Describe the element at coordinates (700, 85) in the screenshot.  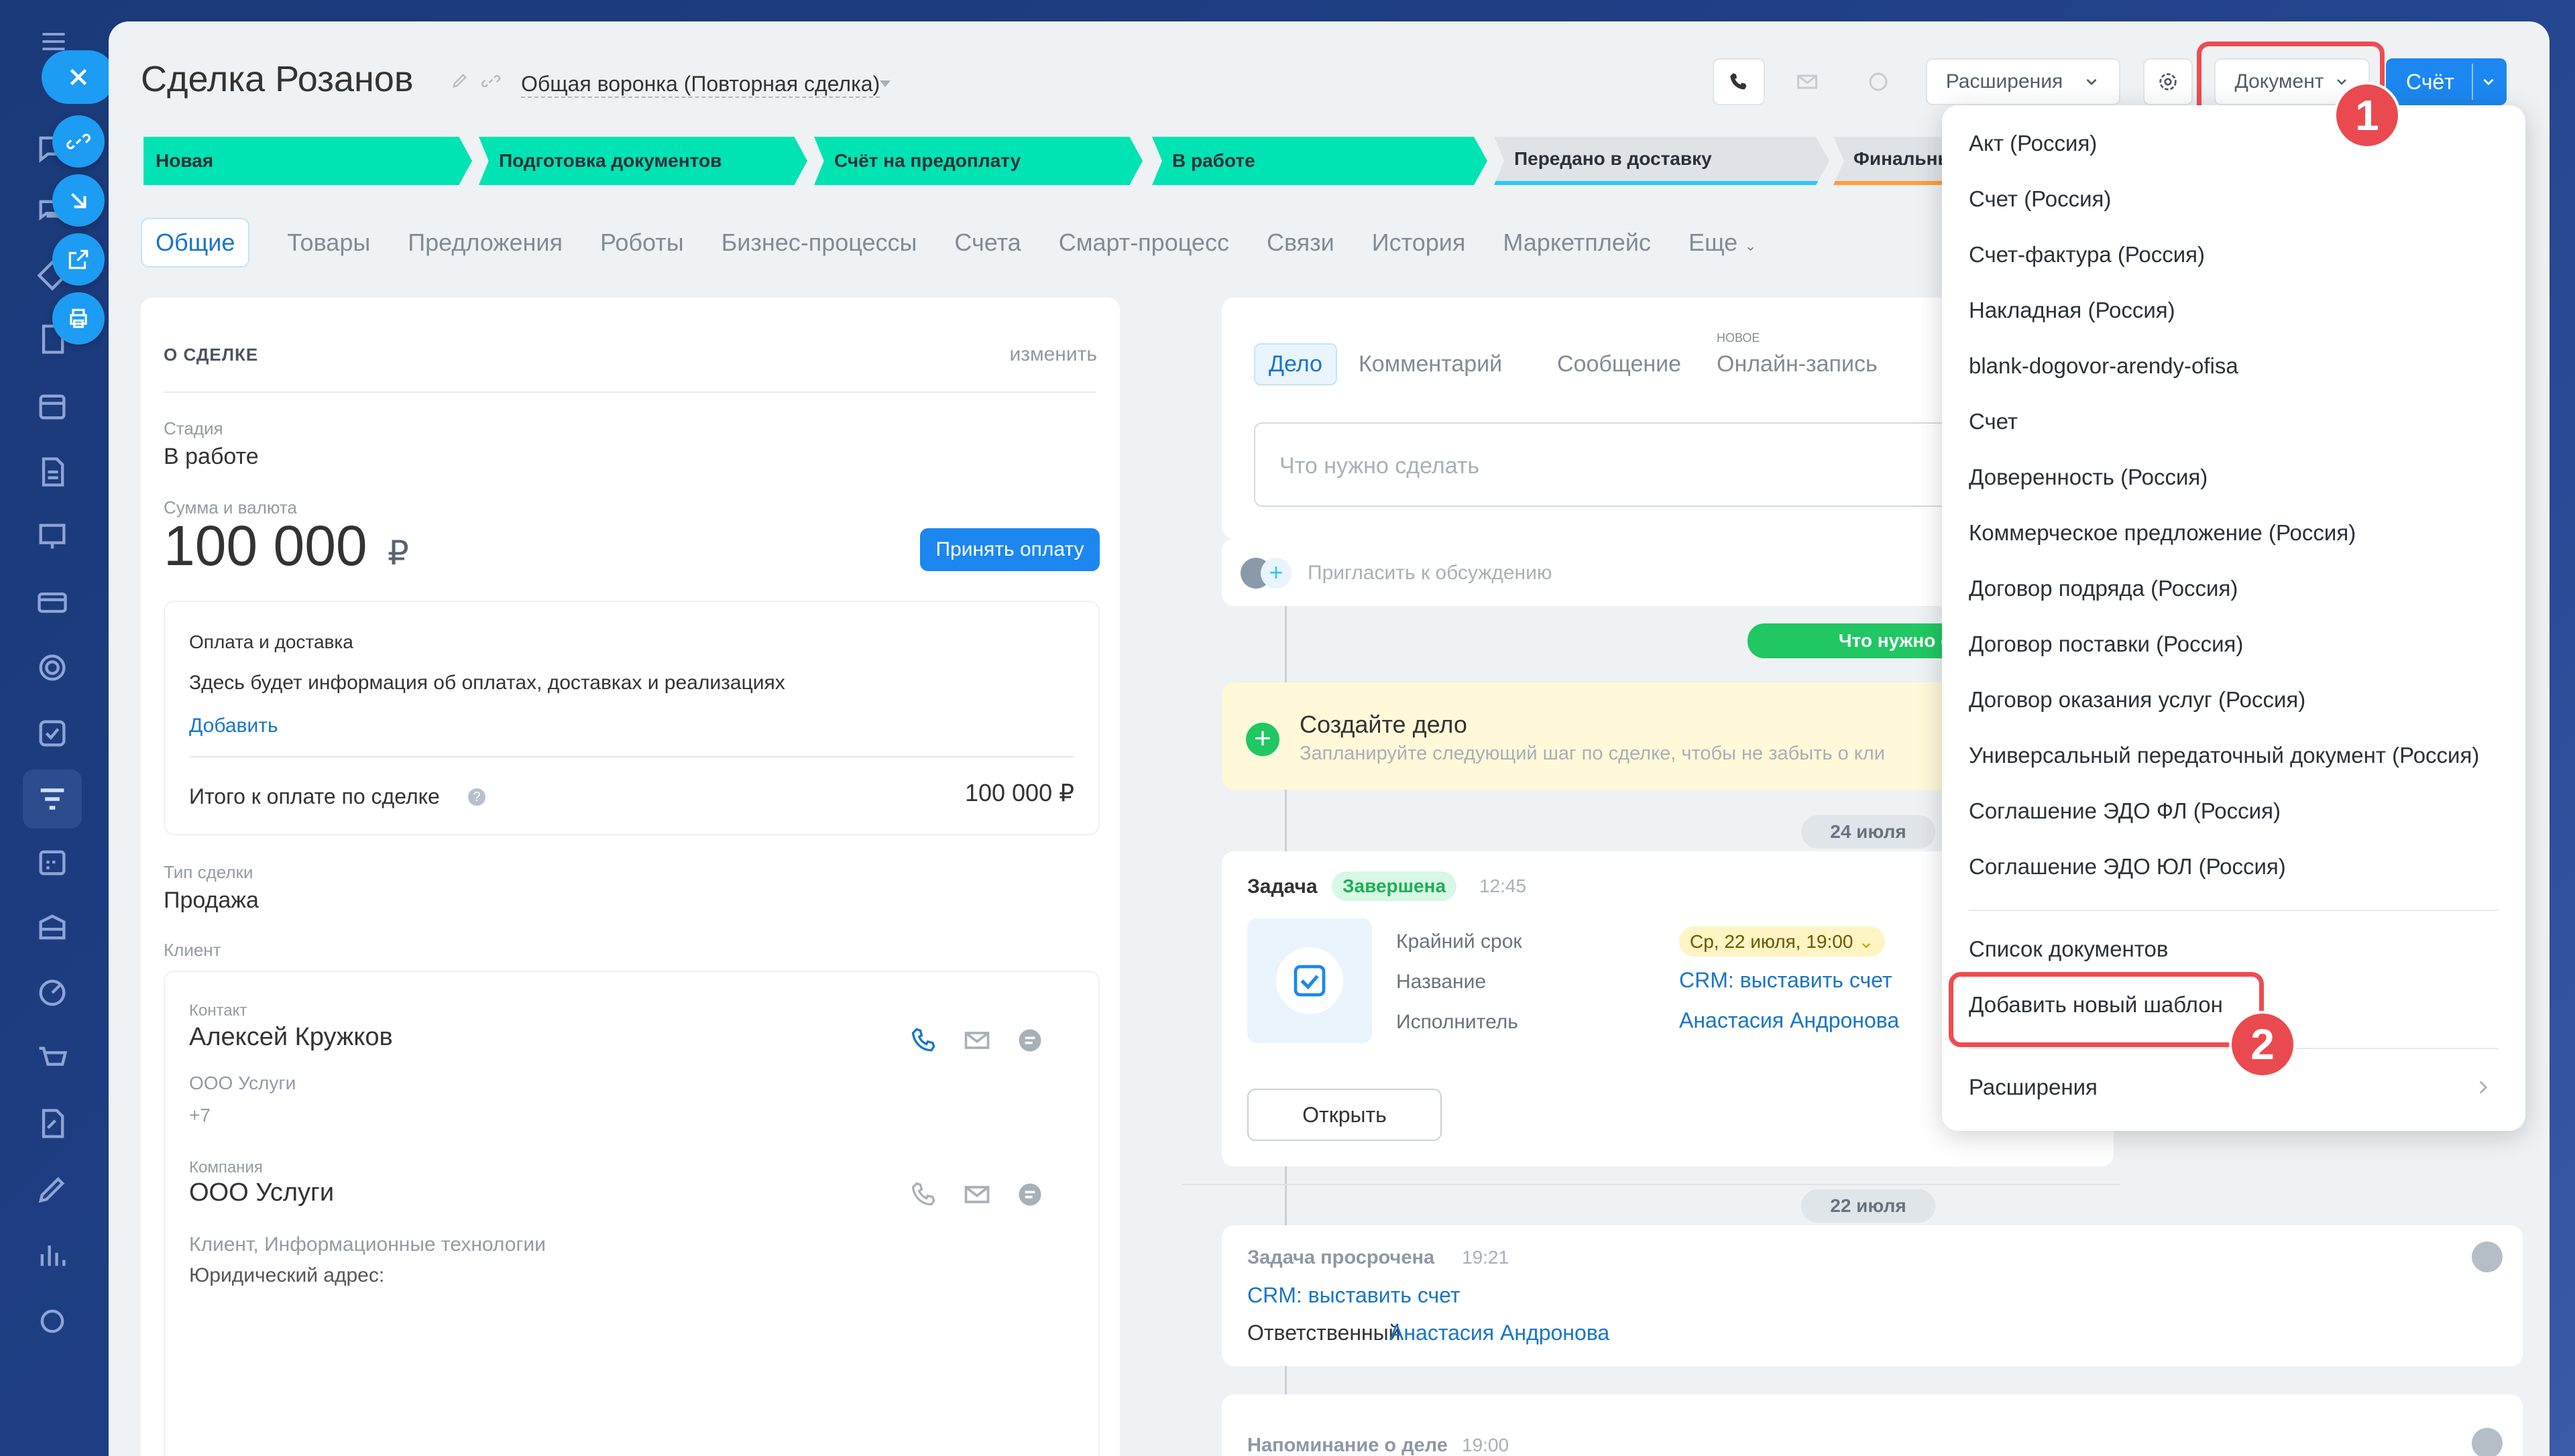
I see `funnel-selector: Общая воронка (Повторная сделка)` at that location.